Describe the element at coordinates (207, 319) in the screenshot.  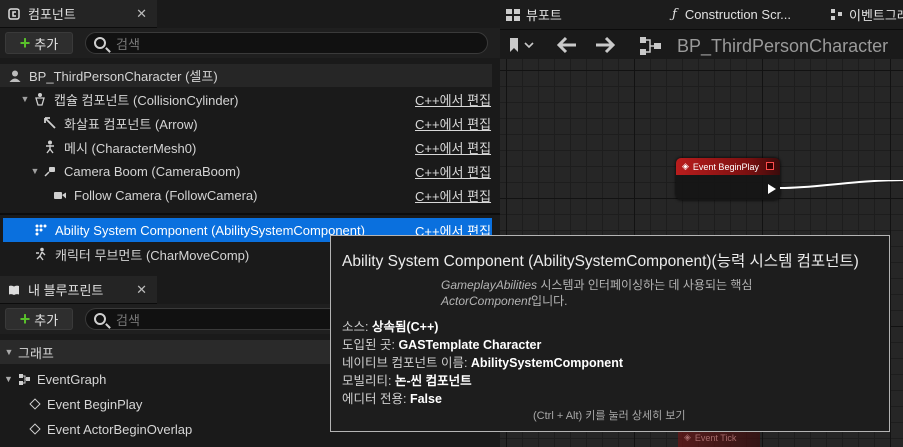
I see `blueprint-search-input: 검색` at that location.